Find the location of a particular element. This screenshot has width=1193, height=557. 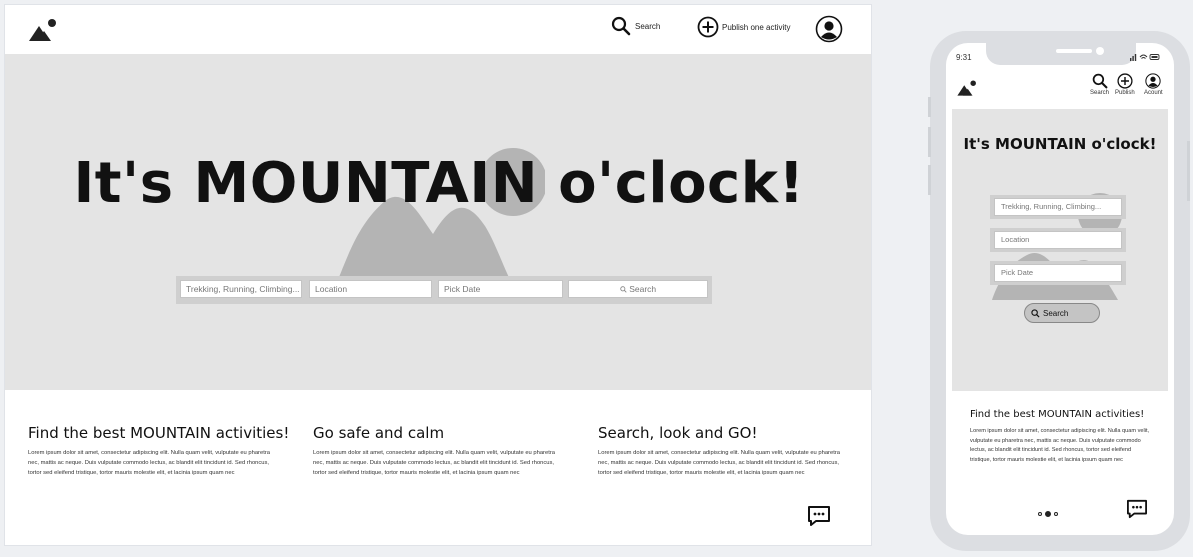

publish-activity-button: Publish one activity is located at coordinates (743, 27).